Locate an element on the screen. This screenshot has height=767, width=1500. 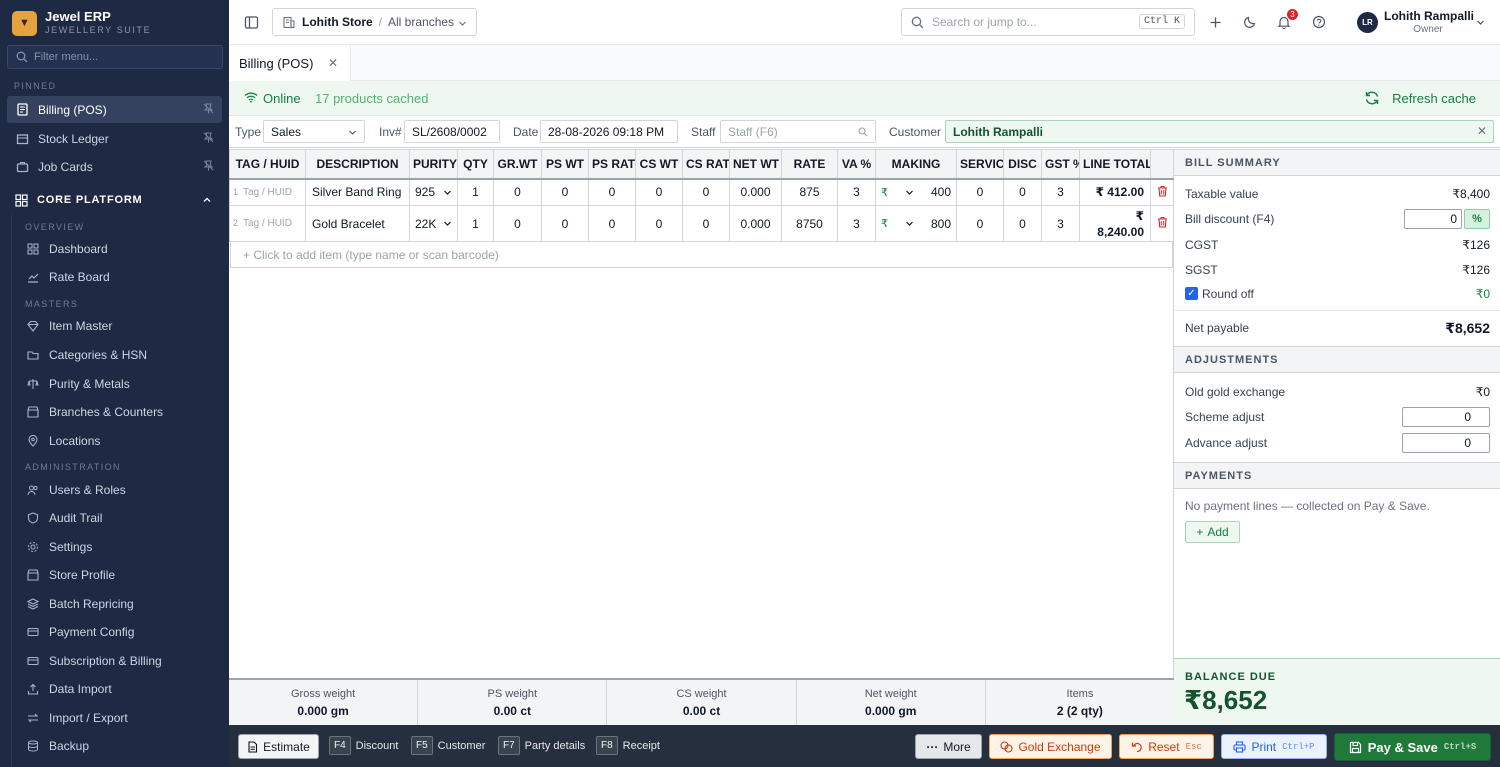
making-cell: ₹400 is located at coordinates (916, 192).